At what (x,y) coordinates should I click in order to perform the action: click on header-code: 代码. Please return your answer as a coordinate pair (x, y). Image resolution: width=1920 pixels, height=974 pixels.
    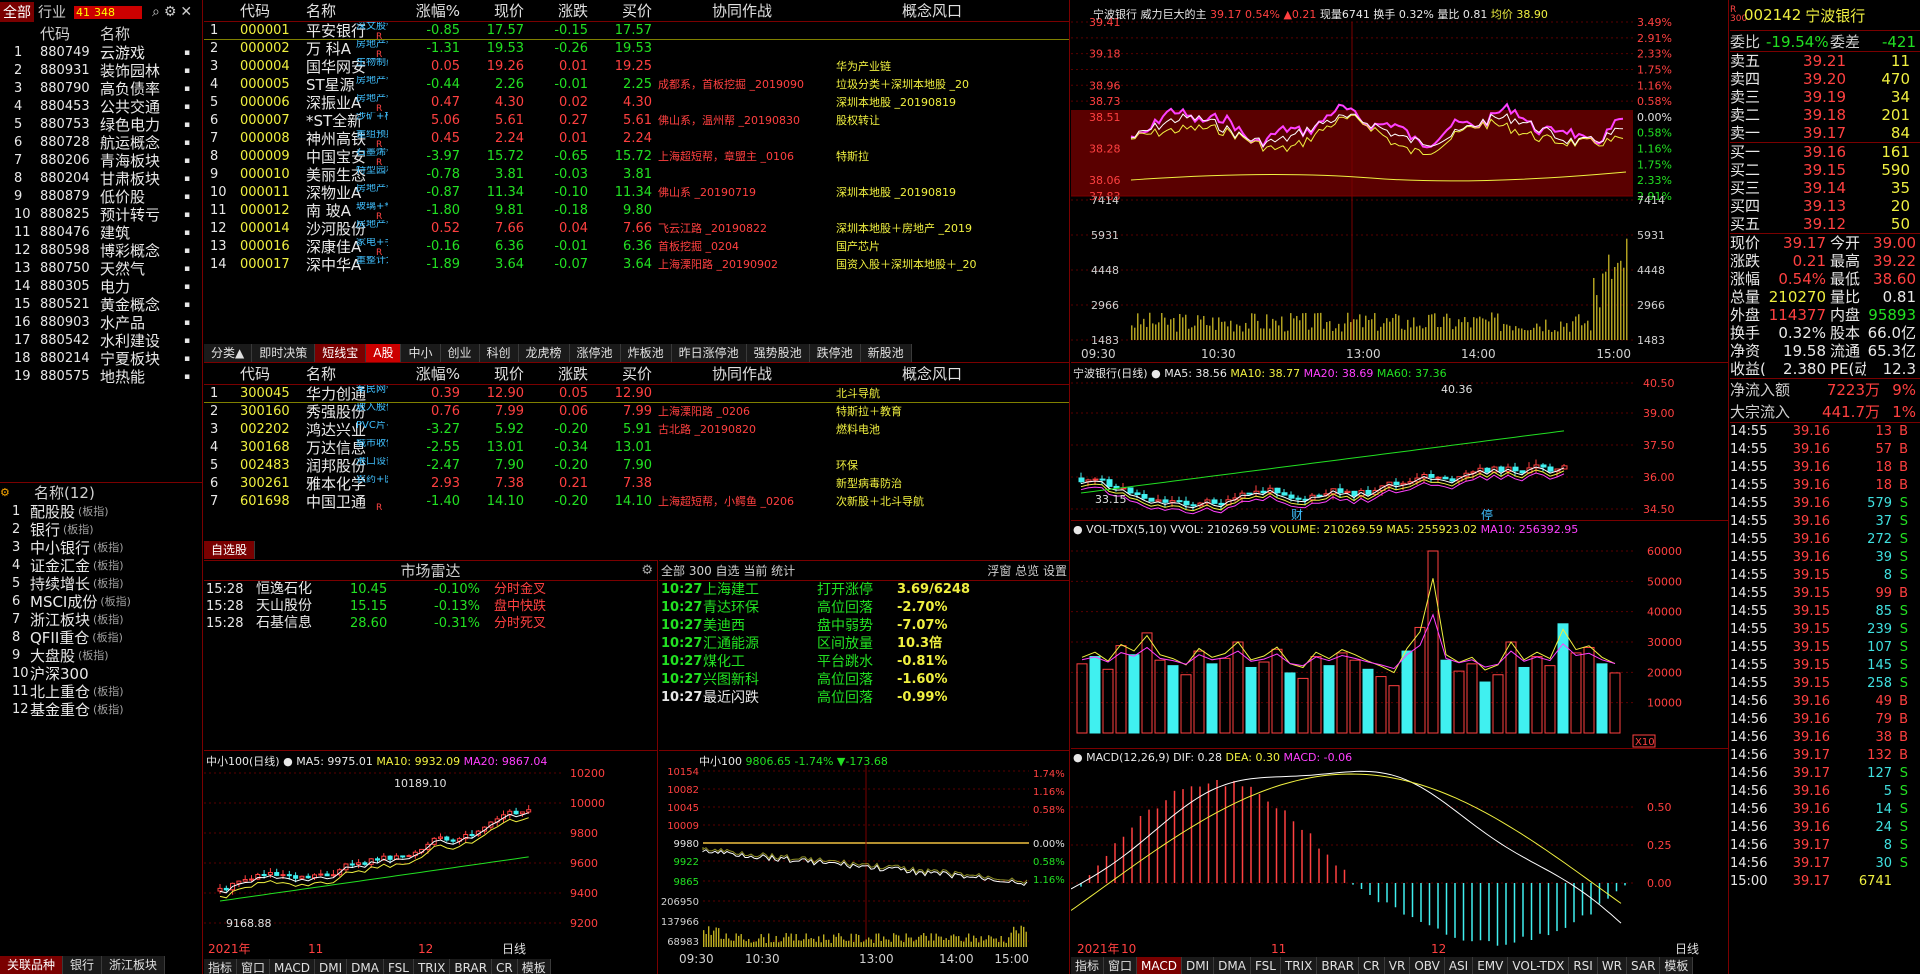
    Looking at the image, I should click on (70, 34).